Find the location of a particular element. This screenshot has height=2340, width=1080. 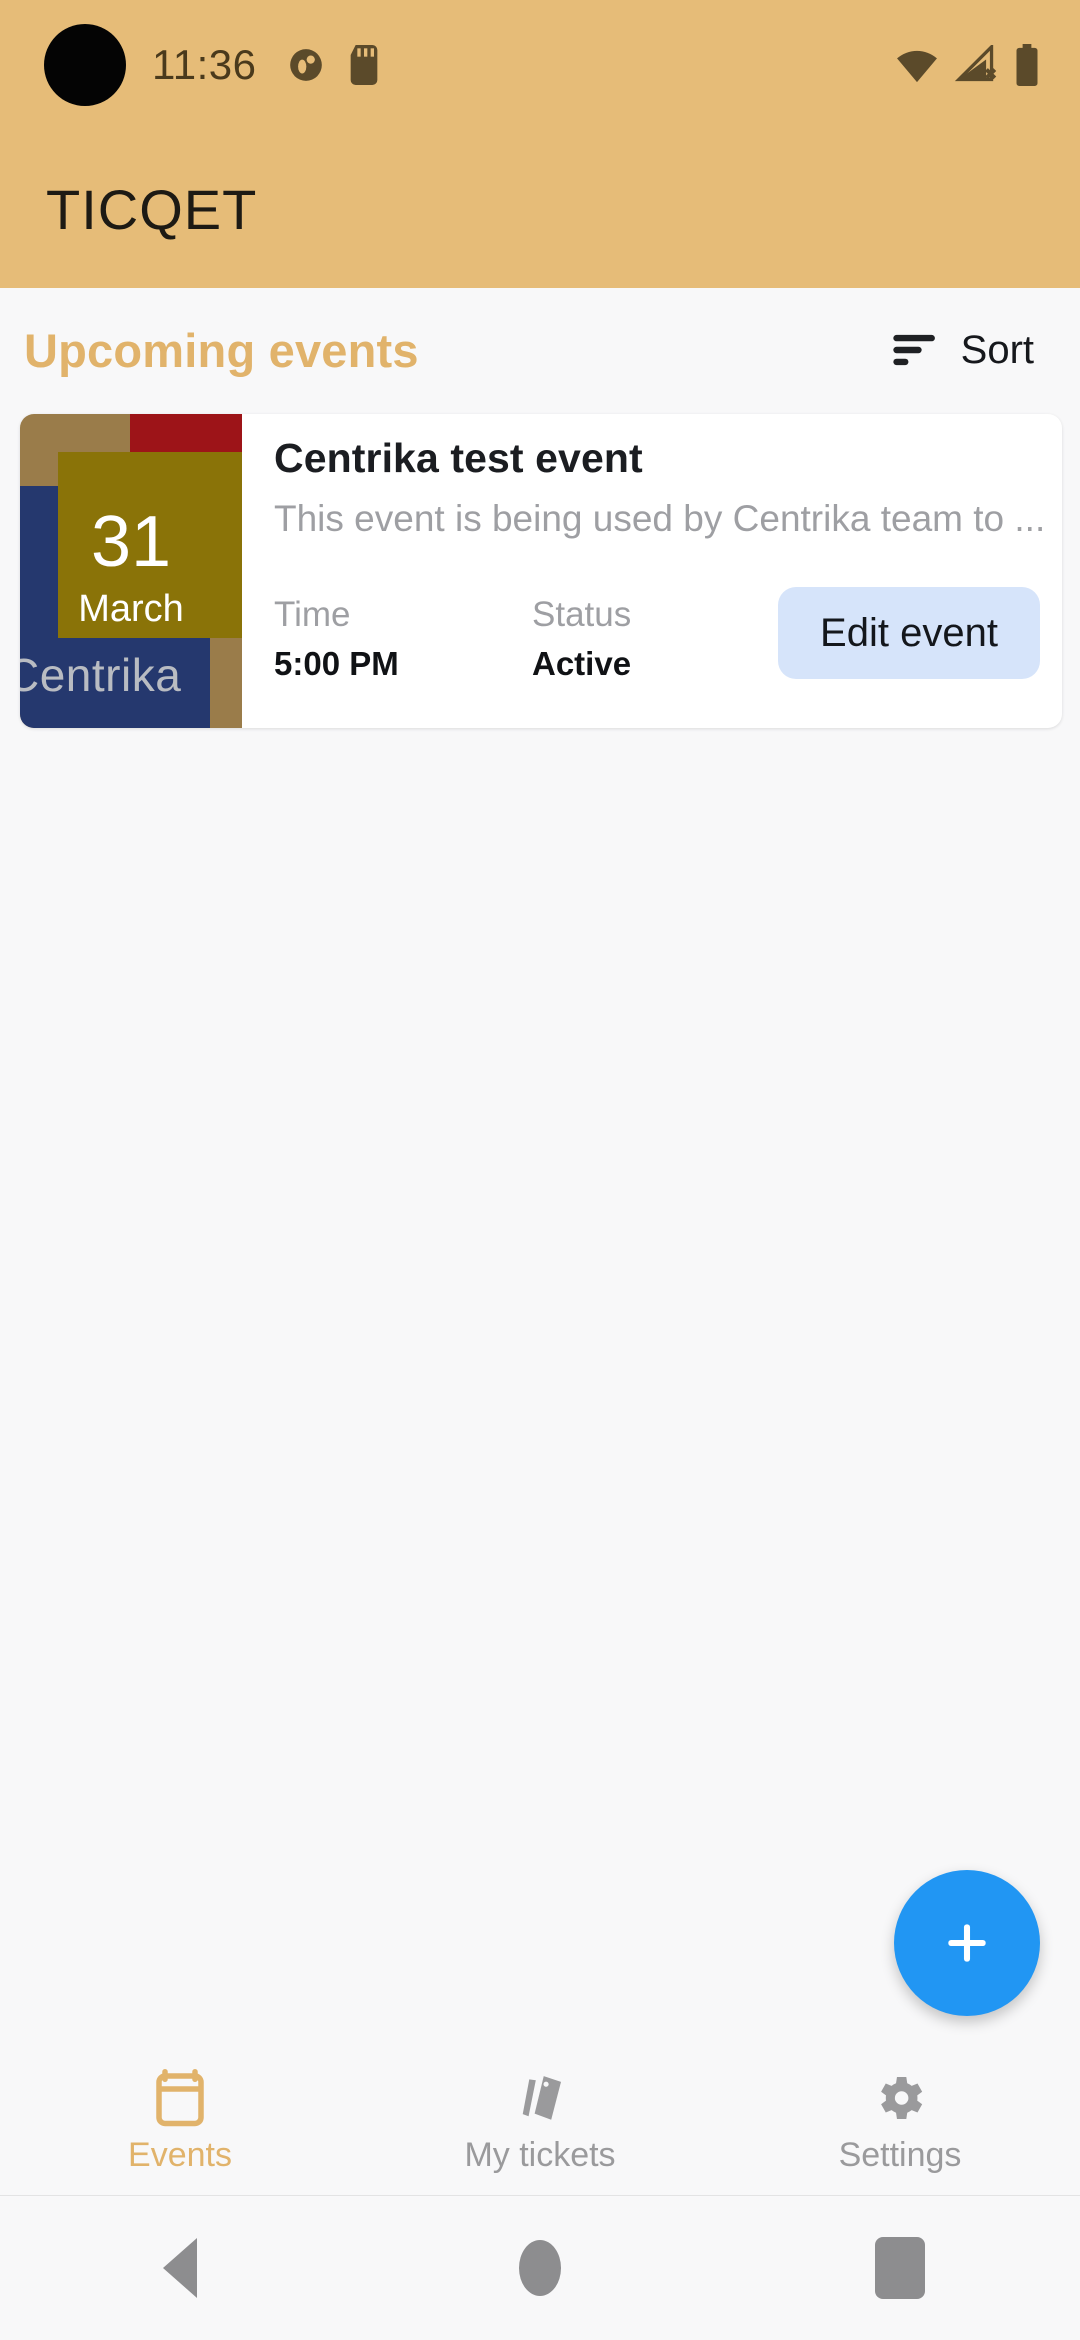

status-bar-notification-icons is located at coordinates (334, 65).